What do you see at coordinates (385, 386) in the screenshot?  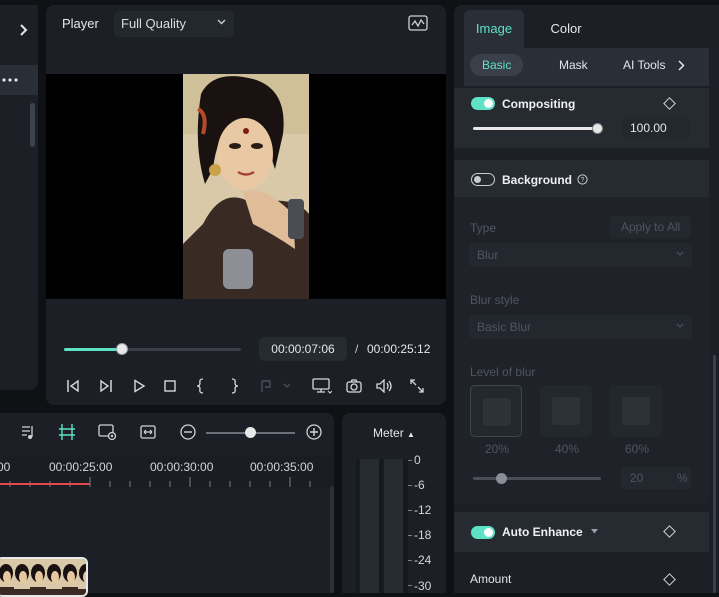 I see `volume-button` at bounding box center [385, 386].